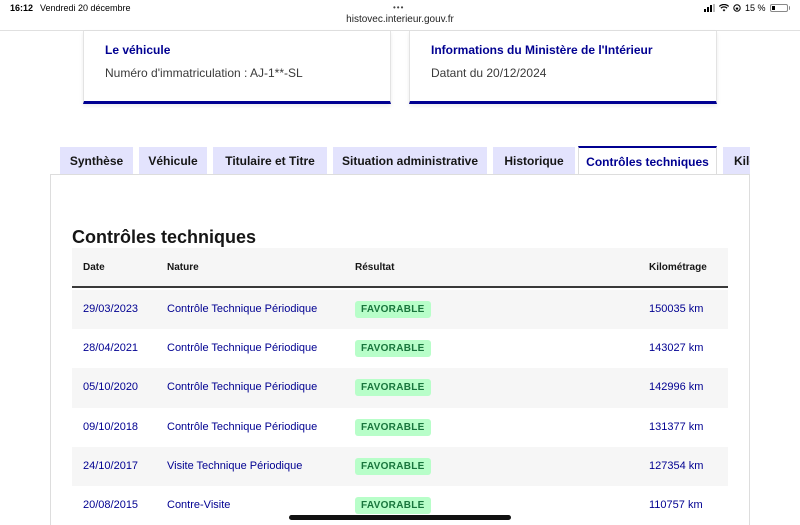  What do you see at coordinates (270, 161) in the screenshot?
I see `tab-titulaire-titre: Titulaire et Titre` at bounding box center [270, 161].